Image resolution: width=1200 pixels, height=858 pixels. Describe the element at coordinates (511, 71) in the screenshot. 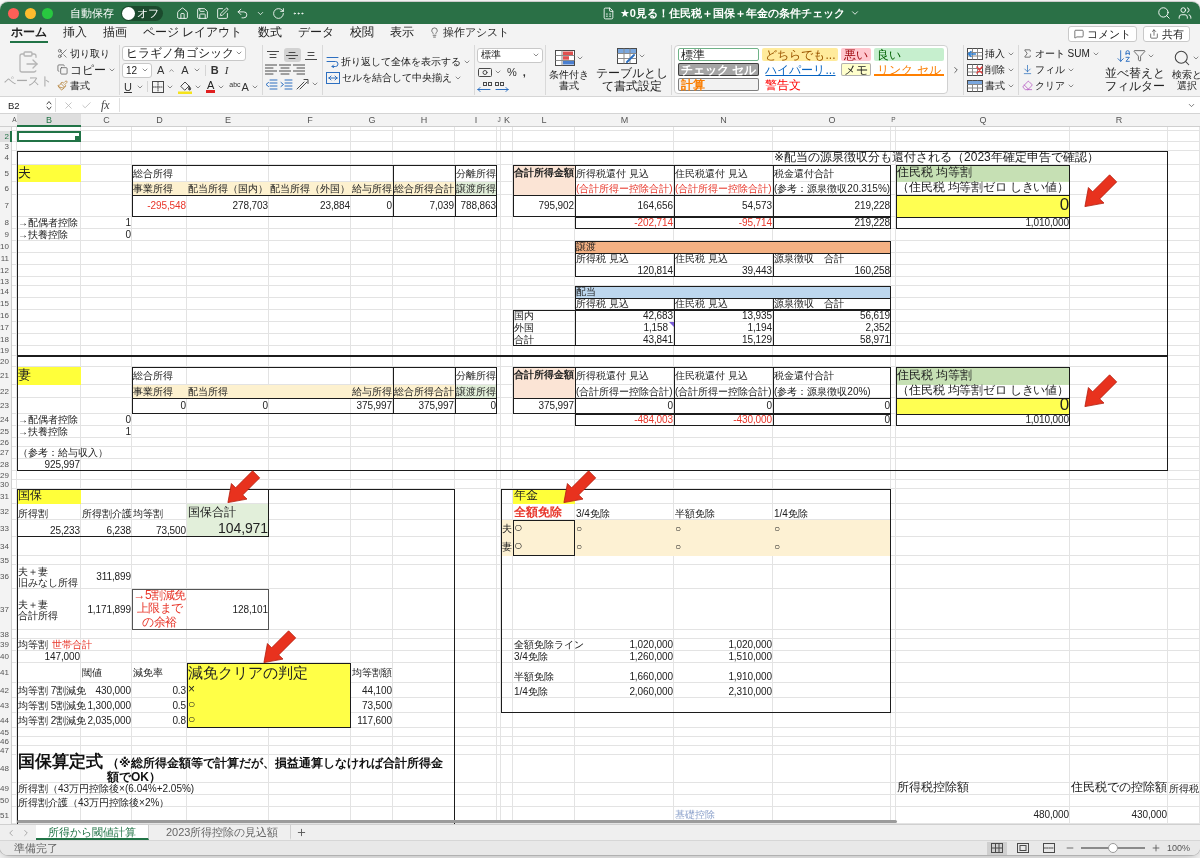

I see `percent-button: %` at that location.